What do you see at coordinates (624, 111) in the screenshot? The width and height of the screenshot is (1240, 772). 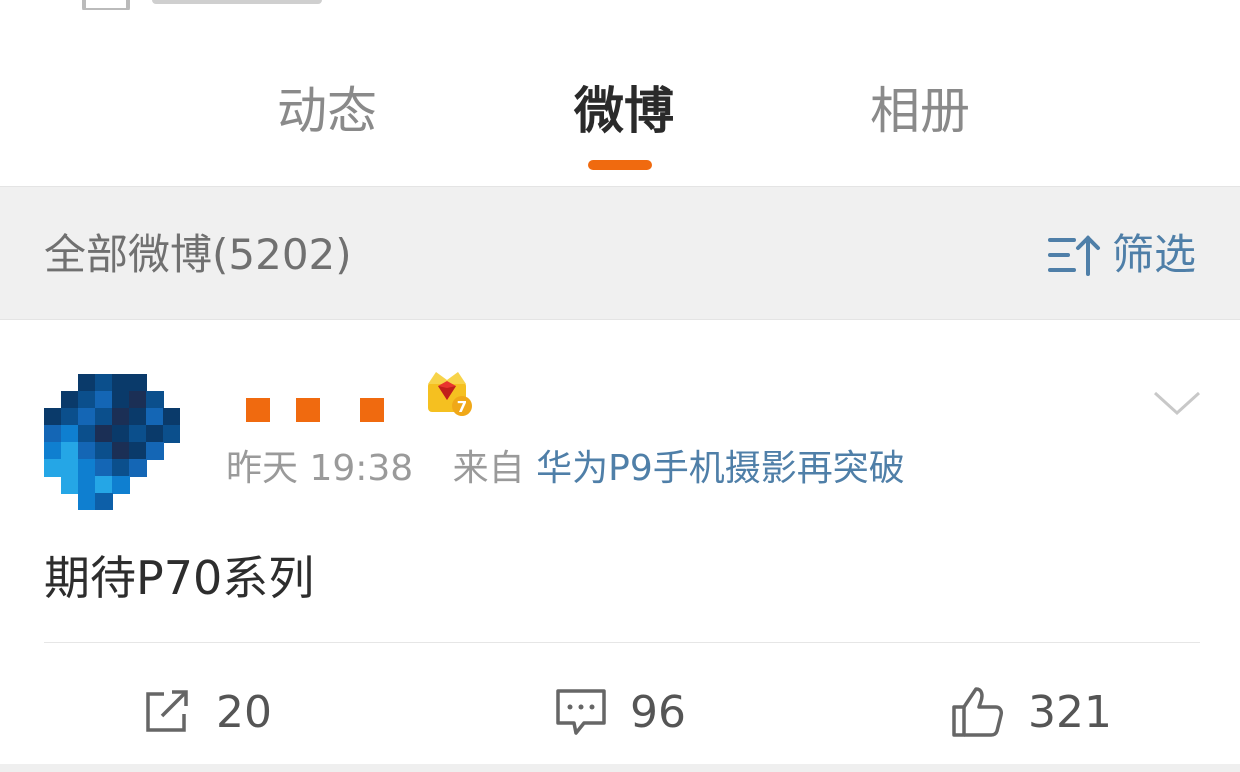 I see `tab-weibo: 微博` at bounding box center [624, 111].